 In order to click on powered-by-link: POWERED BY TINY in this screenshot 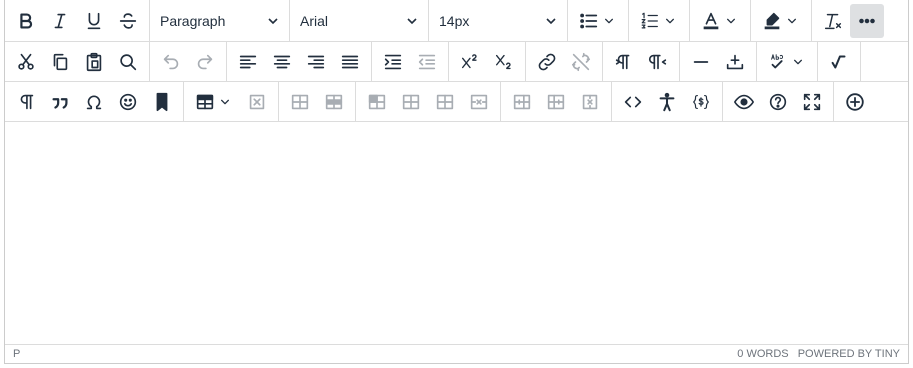, I will do `click(849, 354)`.